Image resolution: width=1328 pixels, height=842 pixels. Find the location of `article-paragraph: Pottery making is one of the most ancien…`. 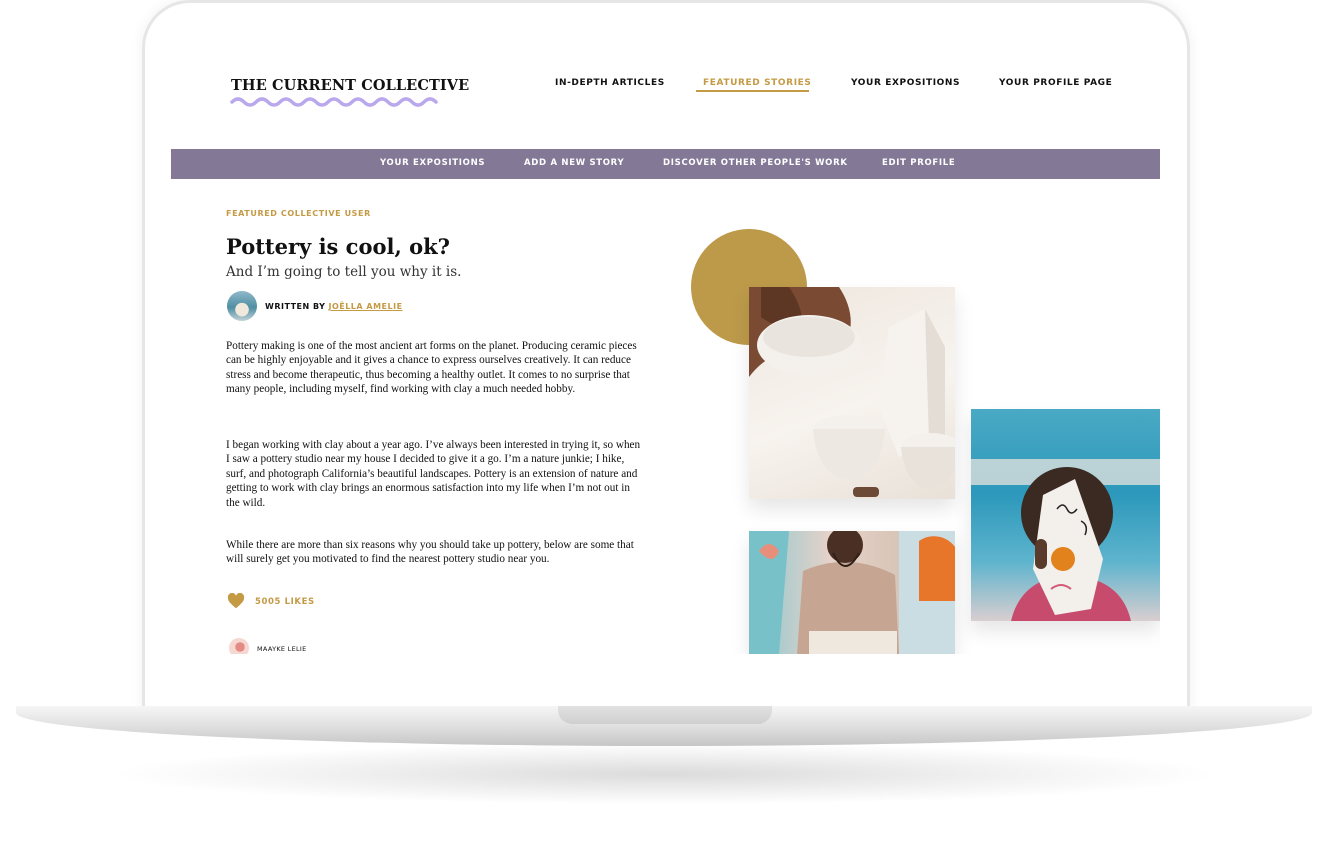

article-paragraph: Pottery making is one of the most ancien… is located at coordinates (431, 368).